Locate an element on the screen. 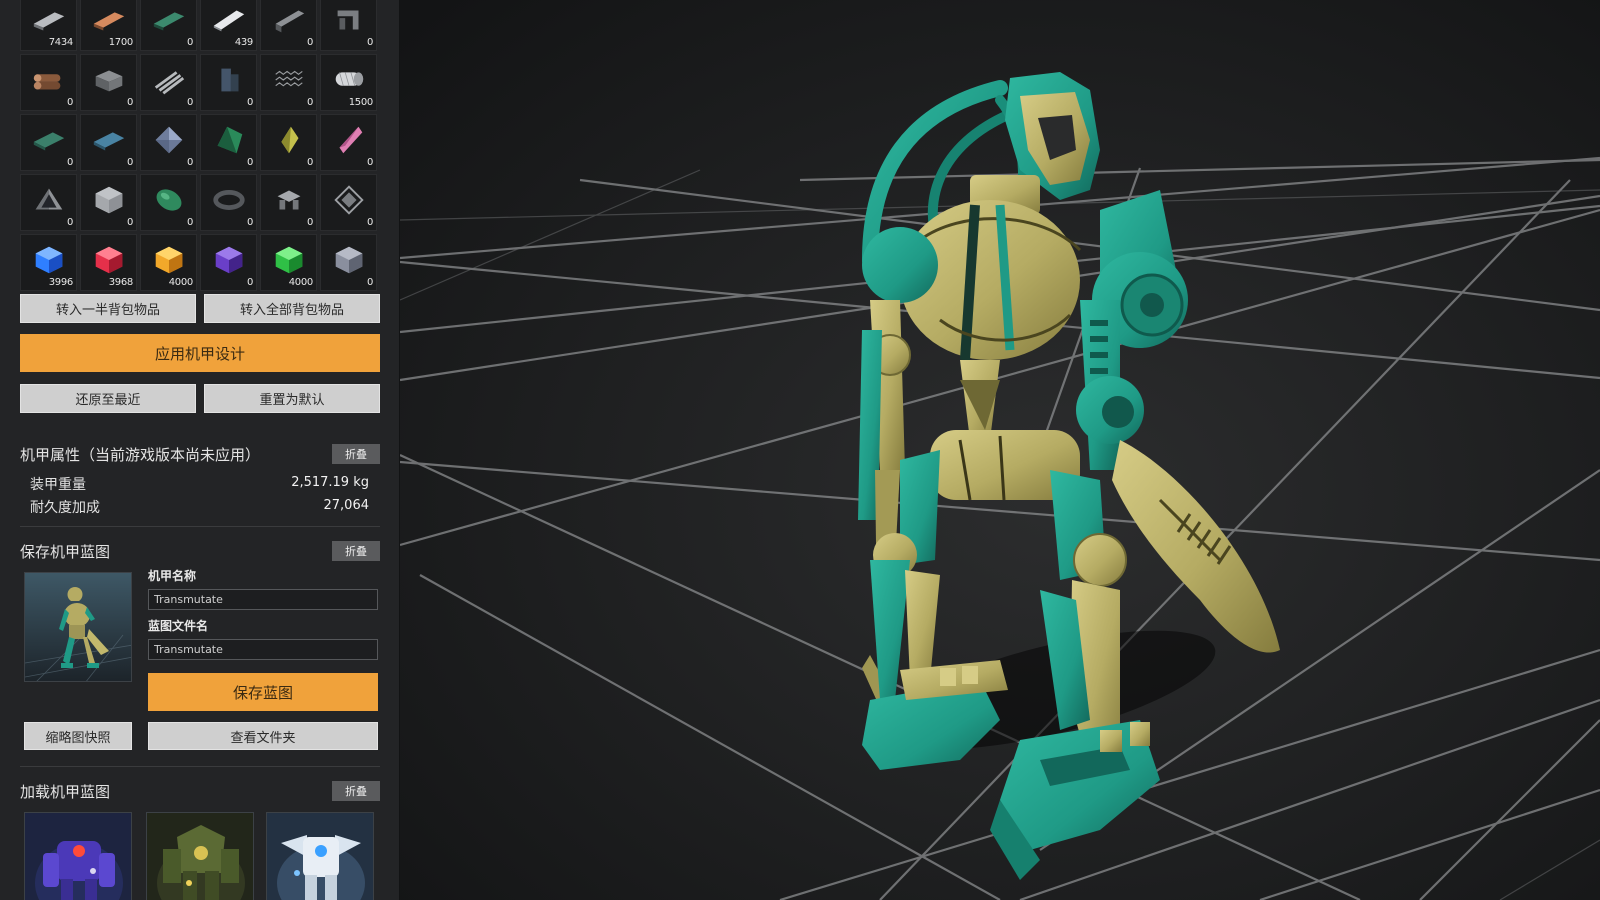 Image resolution: width=1600 pixels, height=900 pixels. pink-crystal-icon is located at coordinates (350, 139).